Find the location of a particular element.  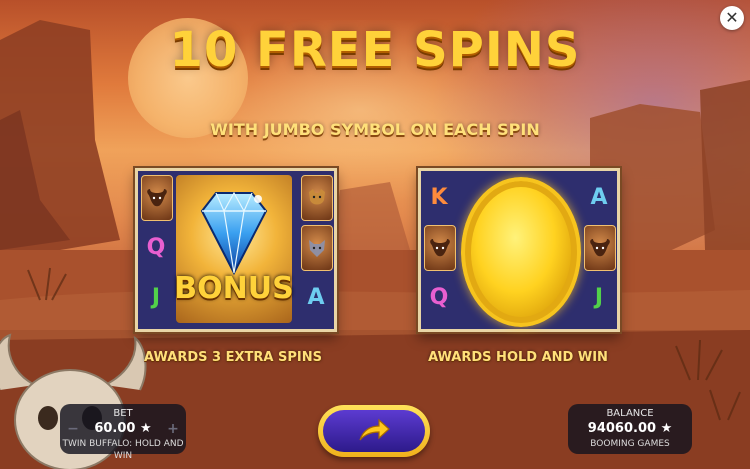

continue-button-face is located at coordinates (374, 431).